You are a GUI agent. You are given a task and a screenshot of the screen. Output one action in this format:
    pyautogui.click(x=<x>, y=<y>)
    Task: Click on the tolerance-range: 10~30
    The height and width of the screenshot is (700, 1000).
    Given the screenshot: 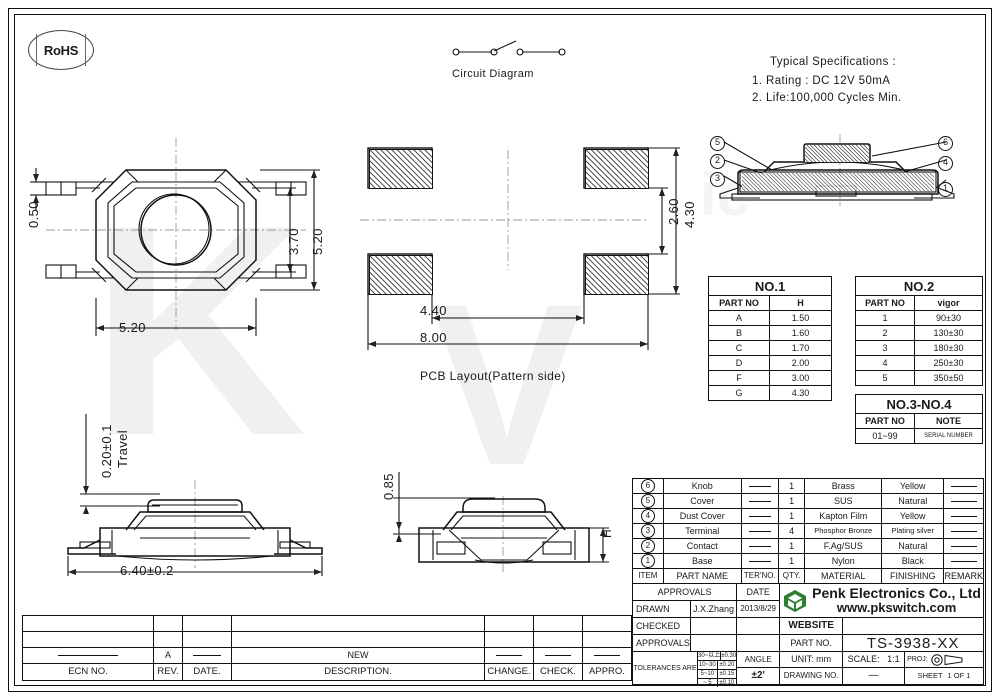 What is the action you would take?
    pyautogui.click(x=708, y=665)
    